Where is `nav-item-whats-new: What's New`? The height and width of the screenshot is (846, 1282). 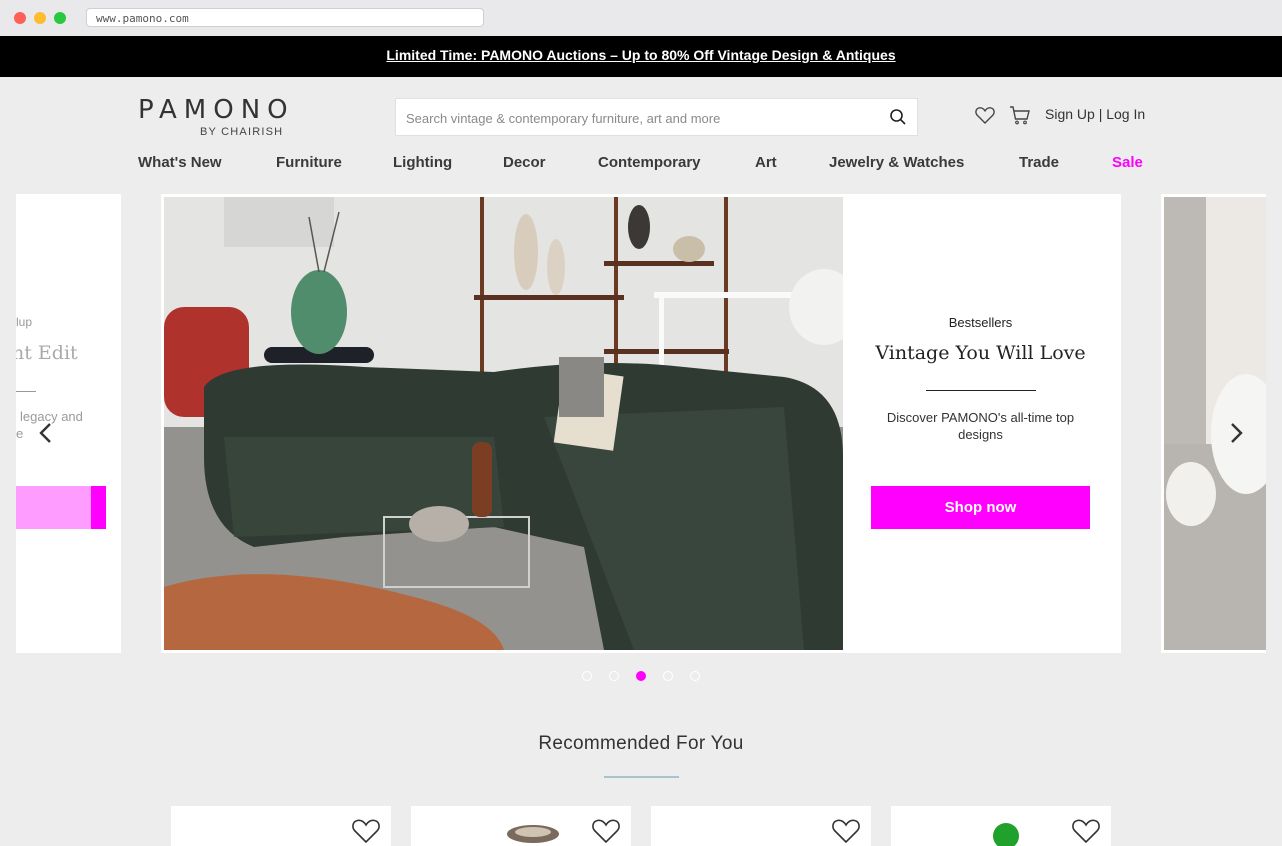
nav-item-whats-new: What's New is located at coordinates (180, 162).